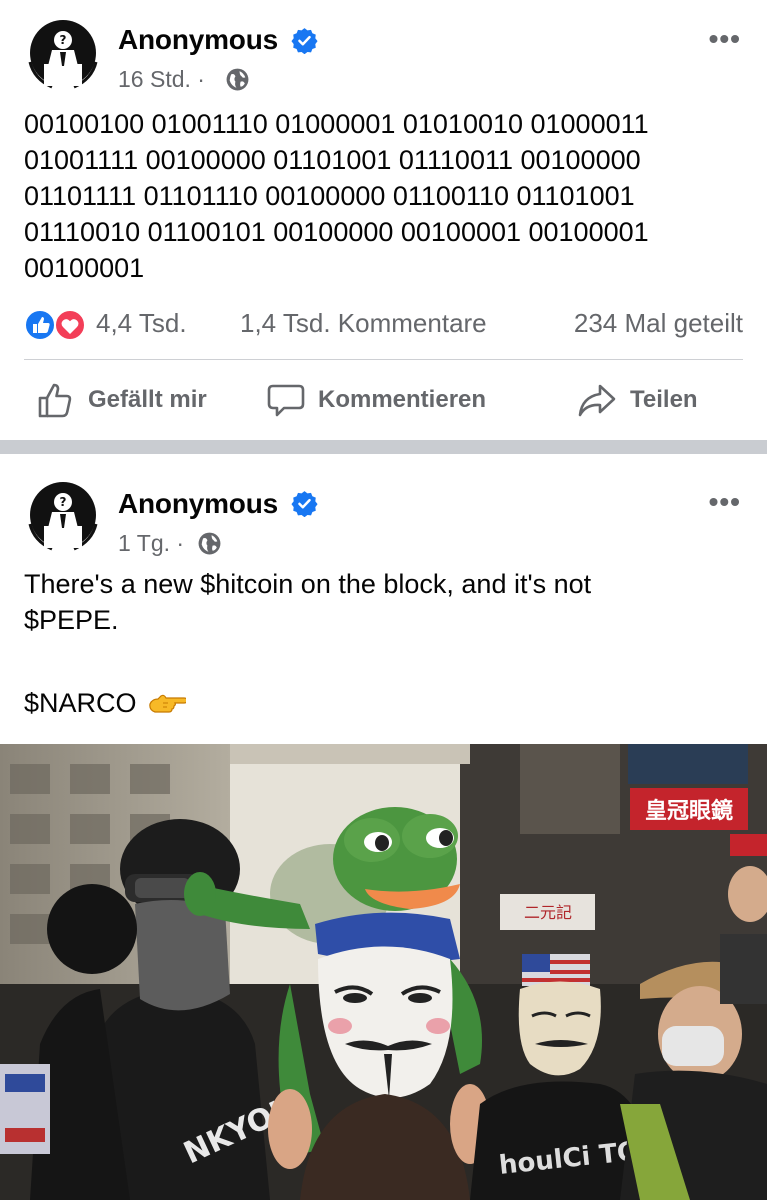  Describe the element at coordinates (151, 543) in the screenshot. I see `post-timestamp: 1 Tg. ·` at that location.